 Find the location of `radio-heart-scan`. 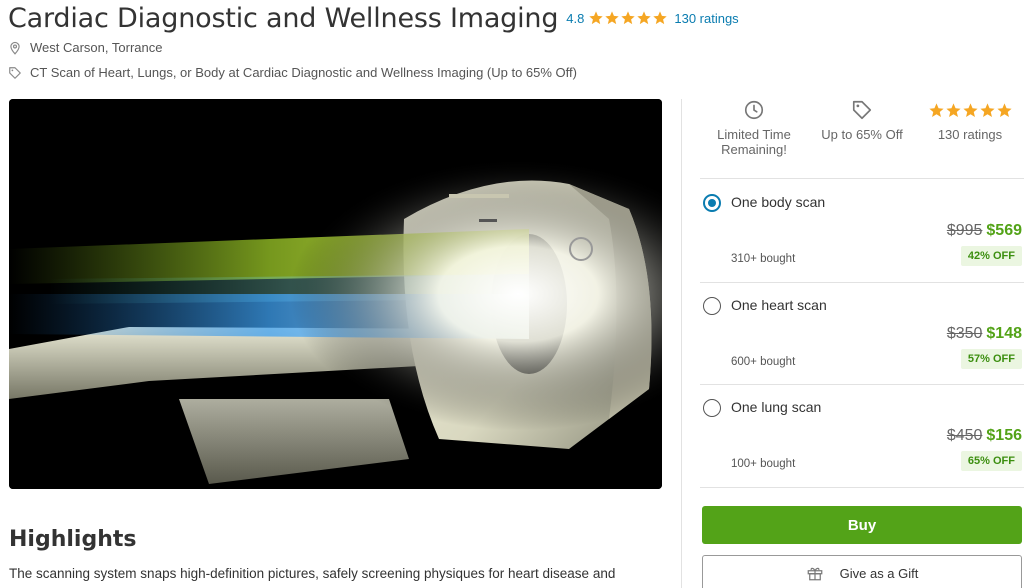

radio-heart-scan is located at coordinates (712, 306).